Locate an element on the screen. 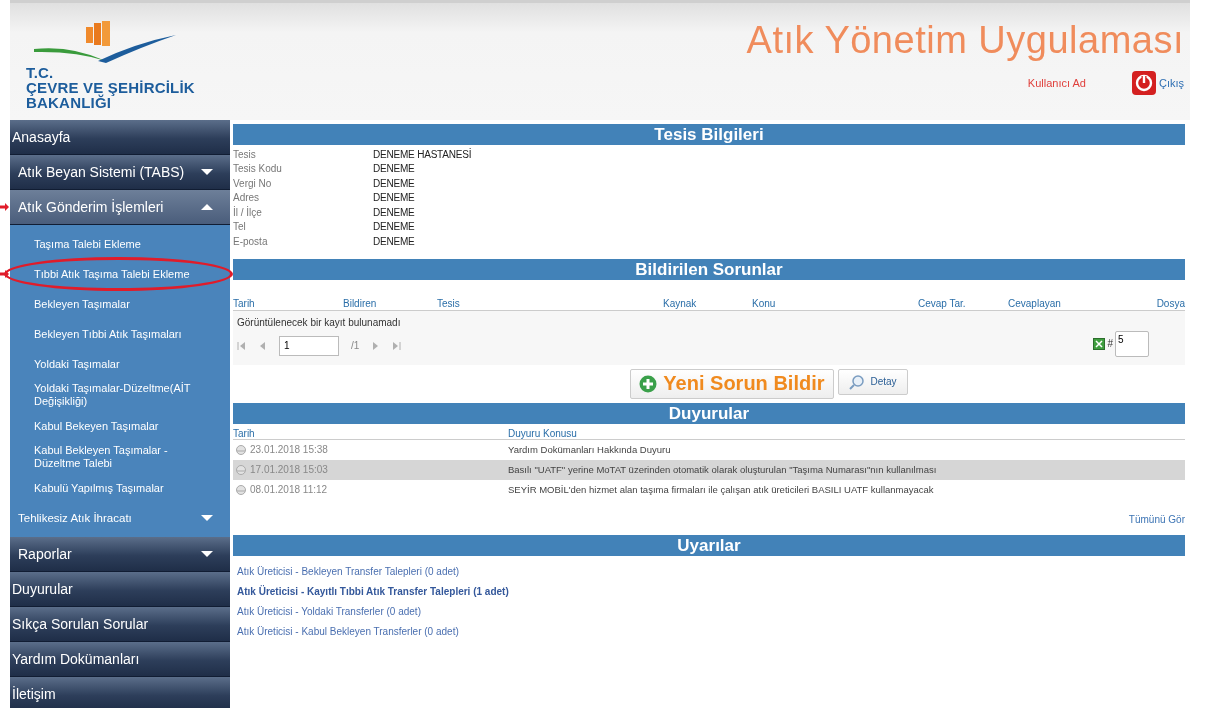 Image resolution: width=1214 pixels, height=708 pixels. logo-text: T.C. is located at coordinates (40, 72).